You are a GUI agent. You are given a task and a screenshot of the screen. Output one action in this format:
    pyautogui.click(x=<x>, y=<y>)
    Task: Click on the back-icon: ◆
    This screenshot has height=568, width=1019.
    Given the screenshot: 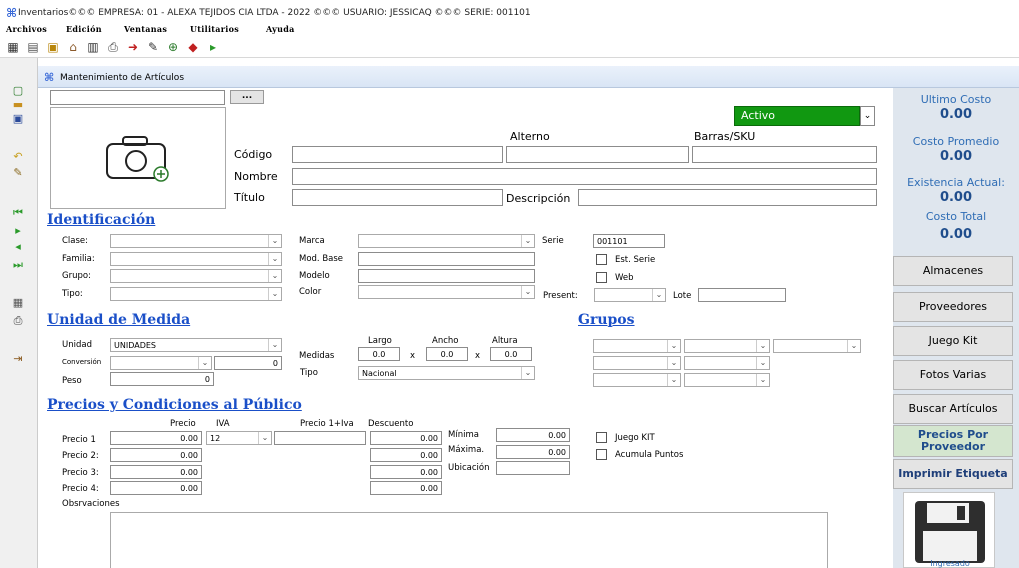 What is the action you would take?
    pyautogui.click(x=193, y=47)
    